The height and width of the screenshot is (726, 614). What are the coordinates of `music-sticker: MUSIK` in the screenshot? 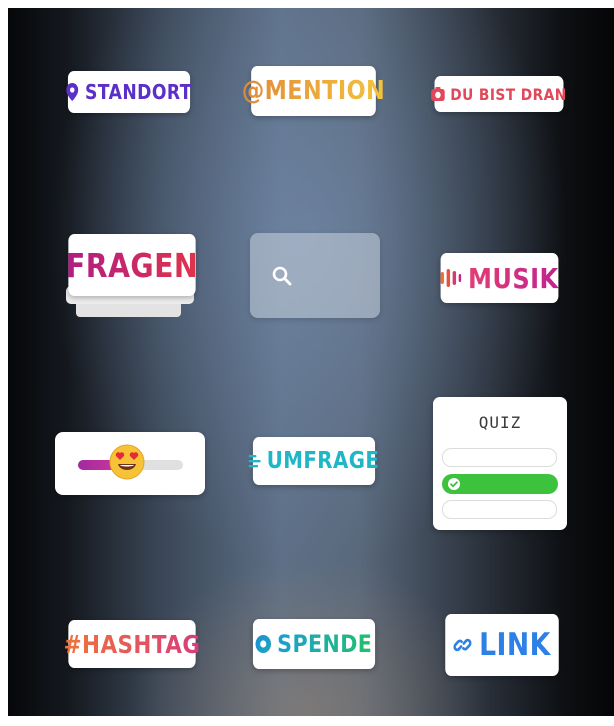 It's located at (499, 278).